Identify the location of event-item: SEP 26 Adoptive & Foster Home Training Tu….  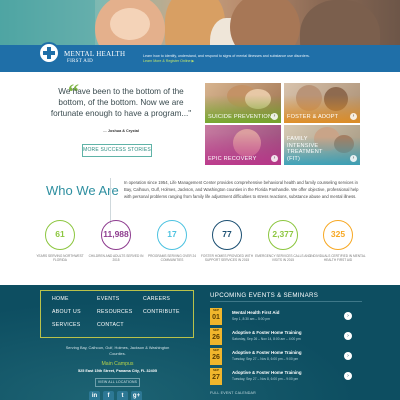
(286, 358).